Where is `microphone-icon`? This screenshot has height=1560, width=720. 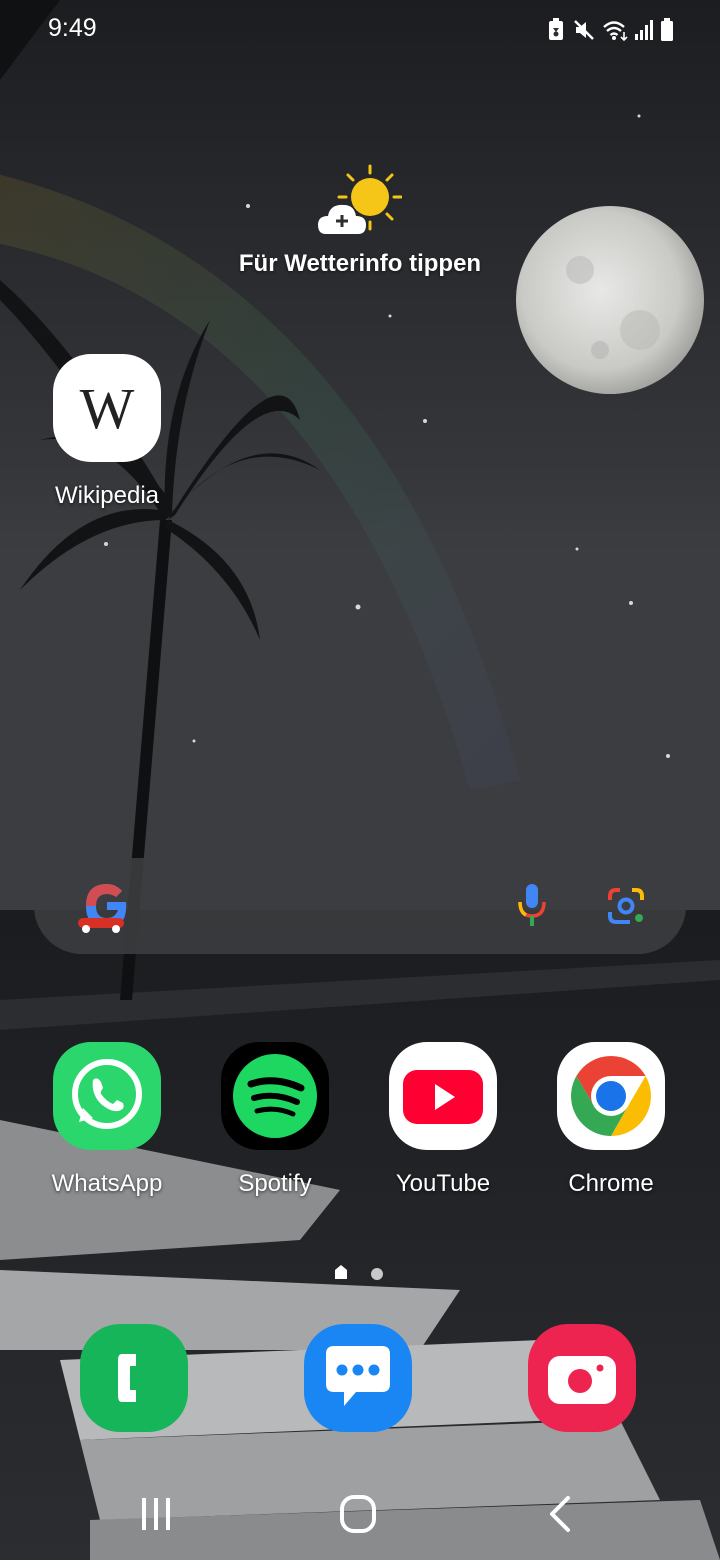 microphone-icon is located at coordinates (532, 905).